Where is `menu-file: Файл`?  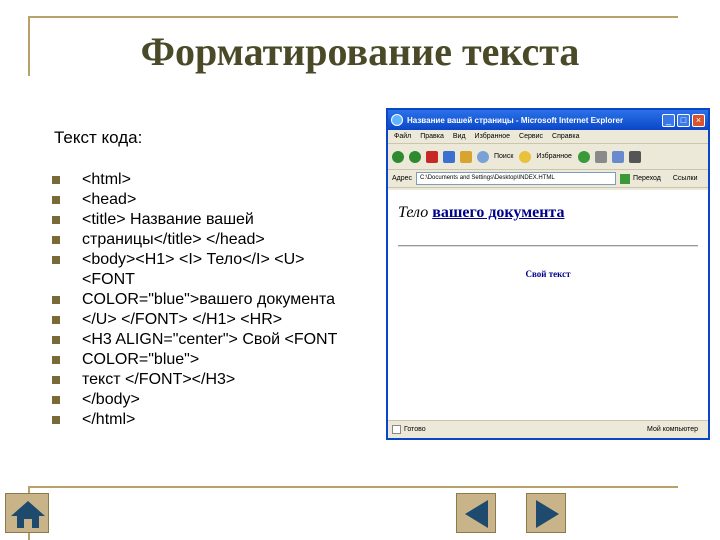 menu-file: Файл is located at coordinates (402, 136).